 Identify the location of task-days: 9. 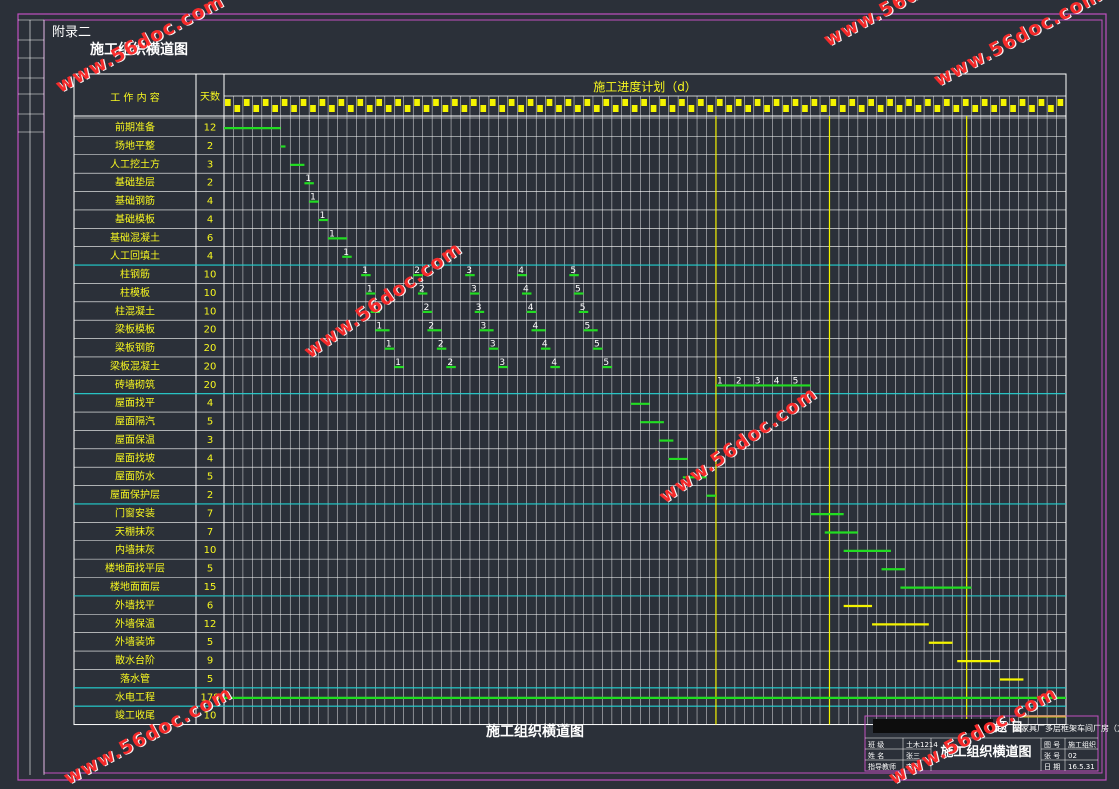
(210, 661).